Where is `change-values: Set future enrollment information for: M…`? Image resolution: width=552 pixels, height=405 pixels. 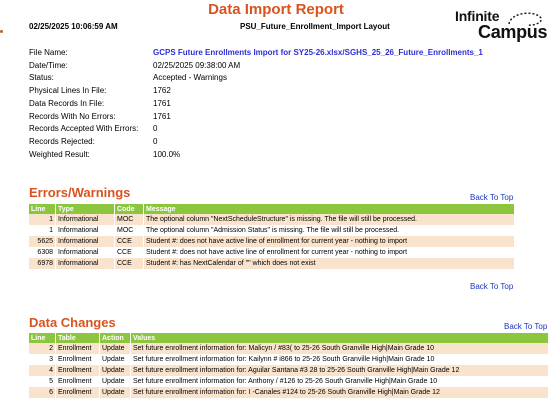 change-values: Set future enrollment information for: M… is located at coordinates (339, 348).